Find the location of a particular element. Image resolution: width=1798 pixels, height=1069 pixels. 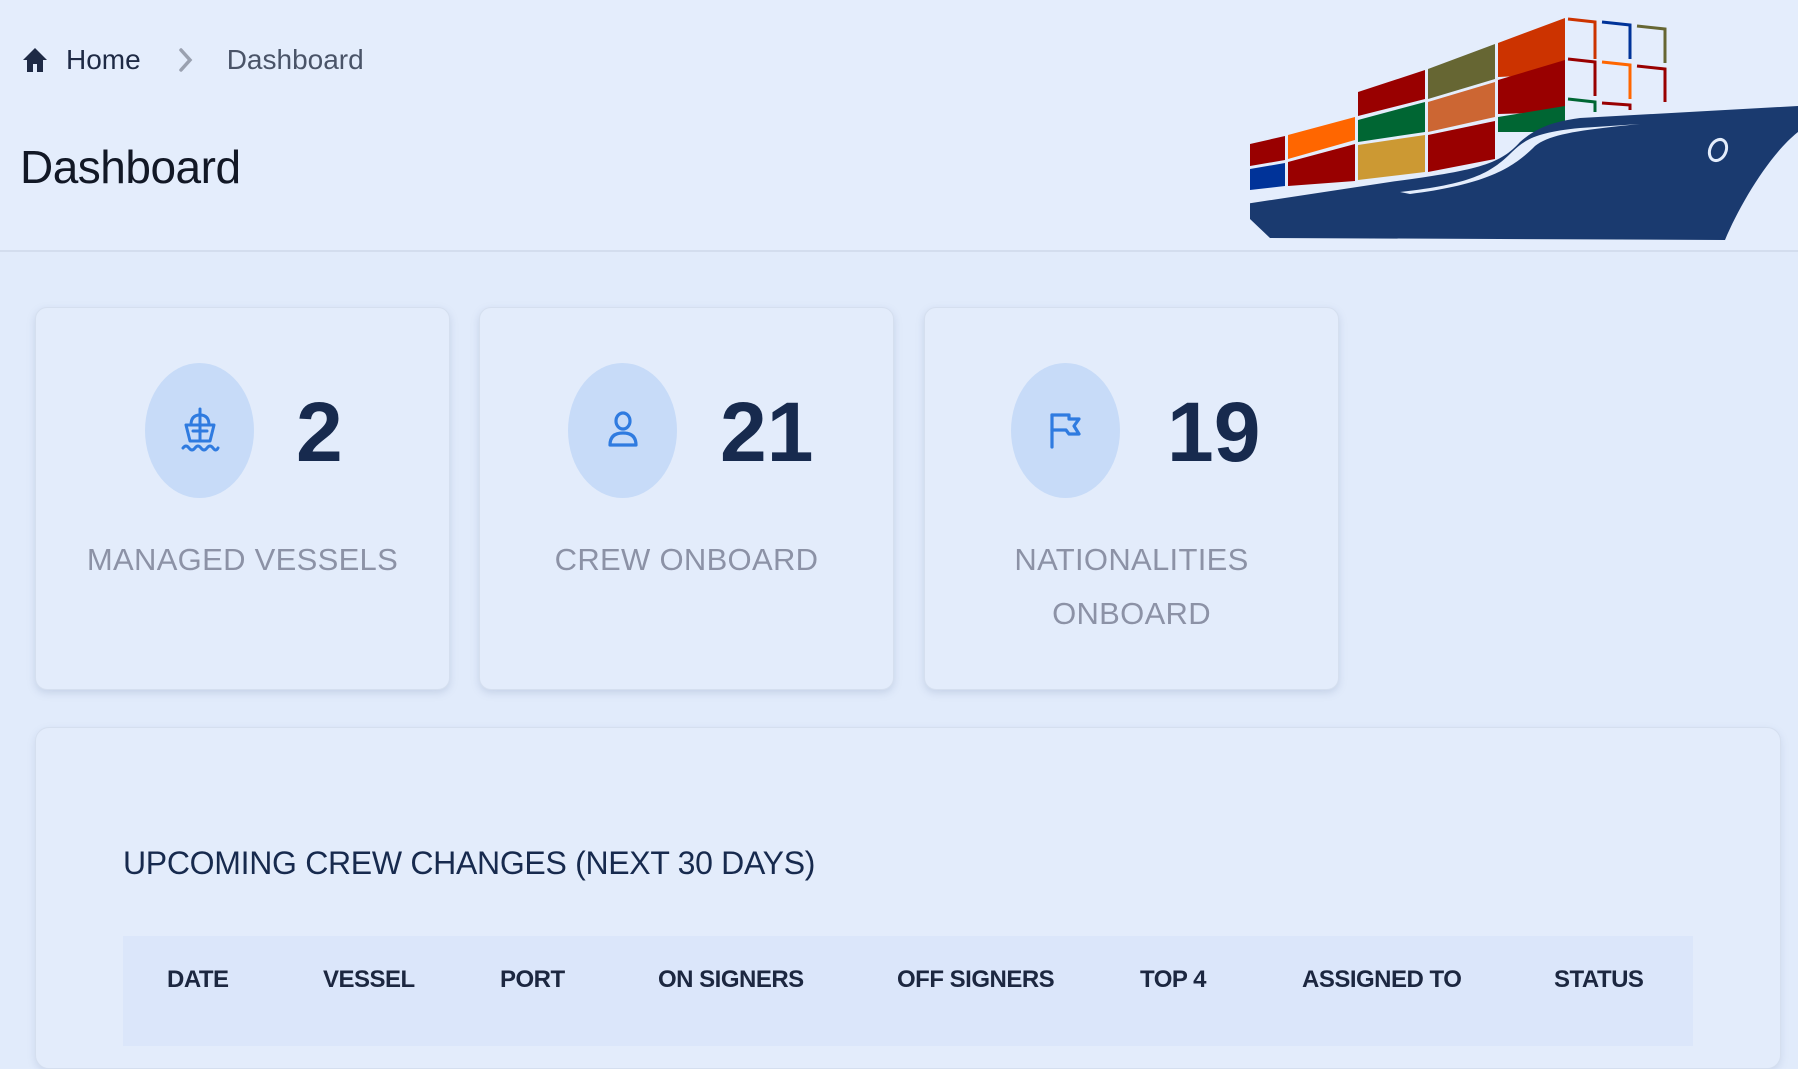

column-header-on-signers: ON SIGNERS is located at coordinates (731, 980).